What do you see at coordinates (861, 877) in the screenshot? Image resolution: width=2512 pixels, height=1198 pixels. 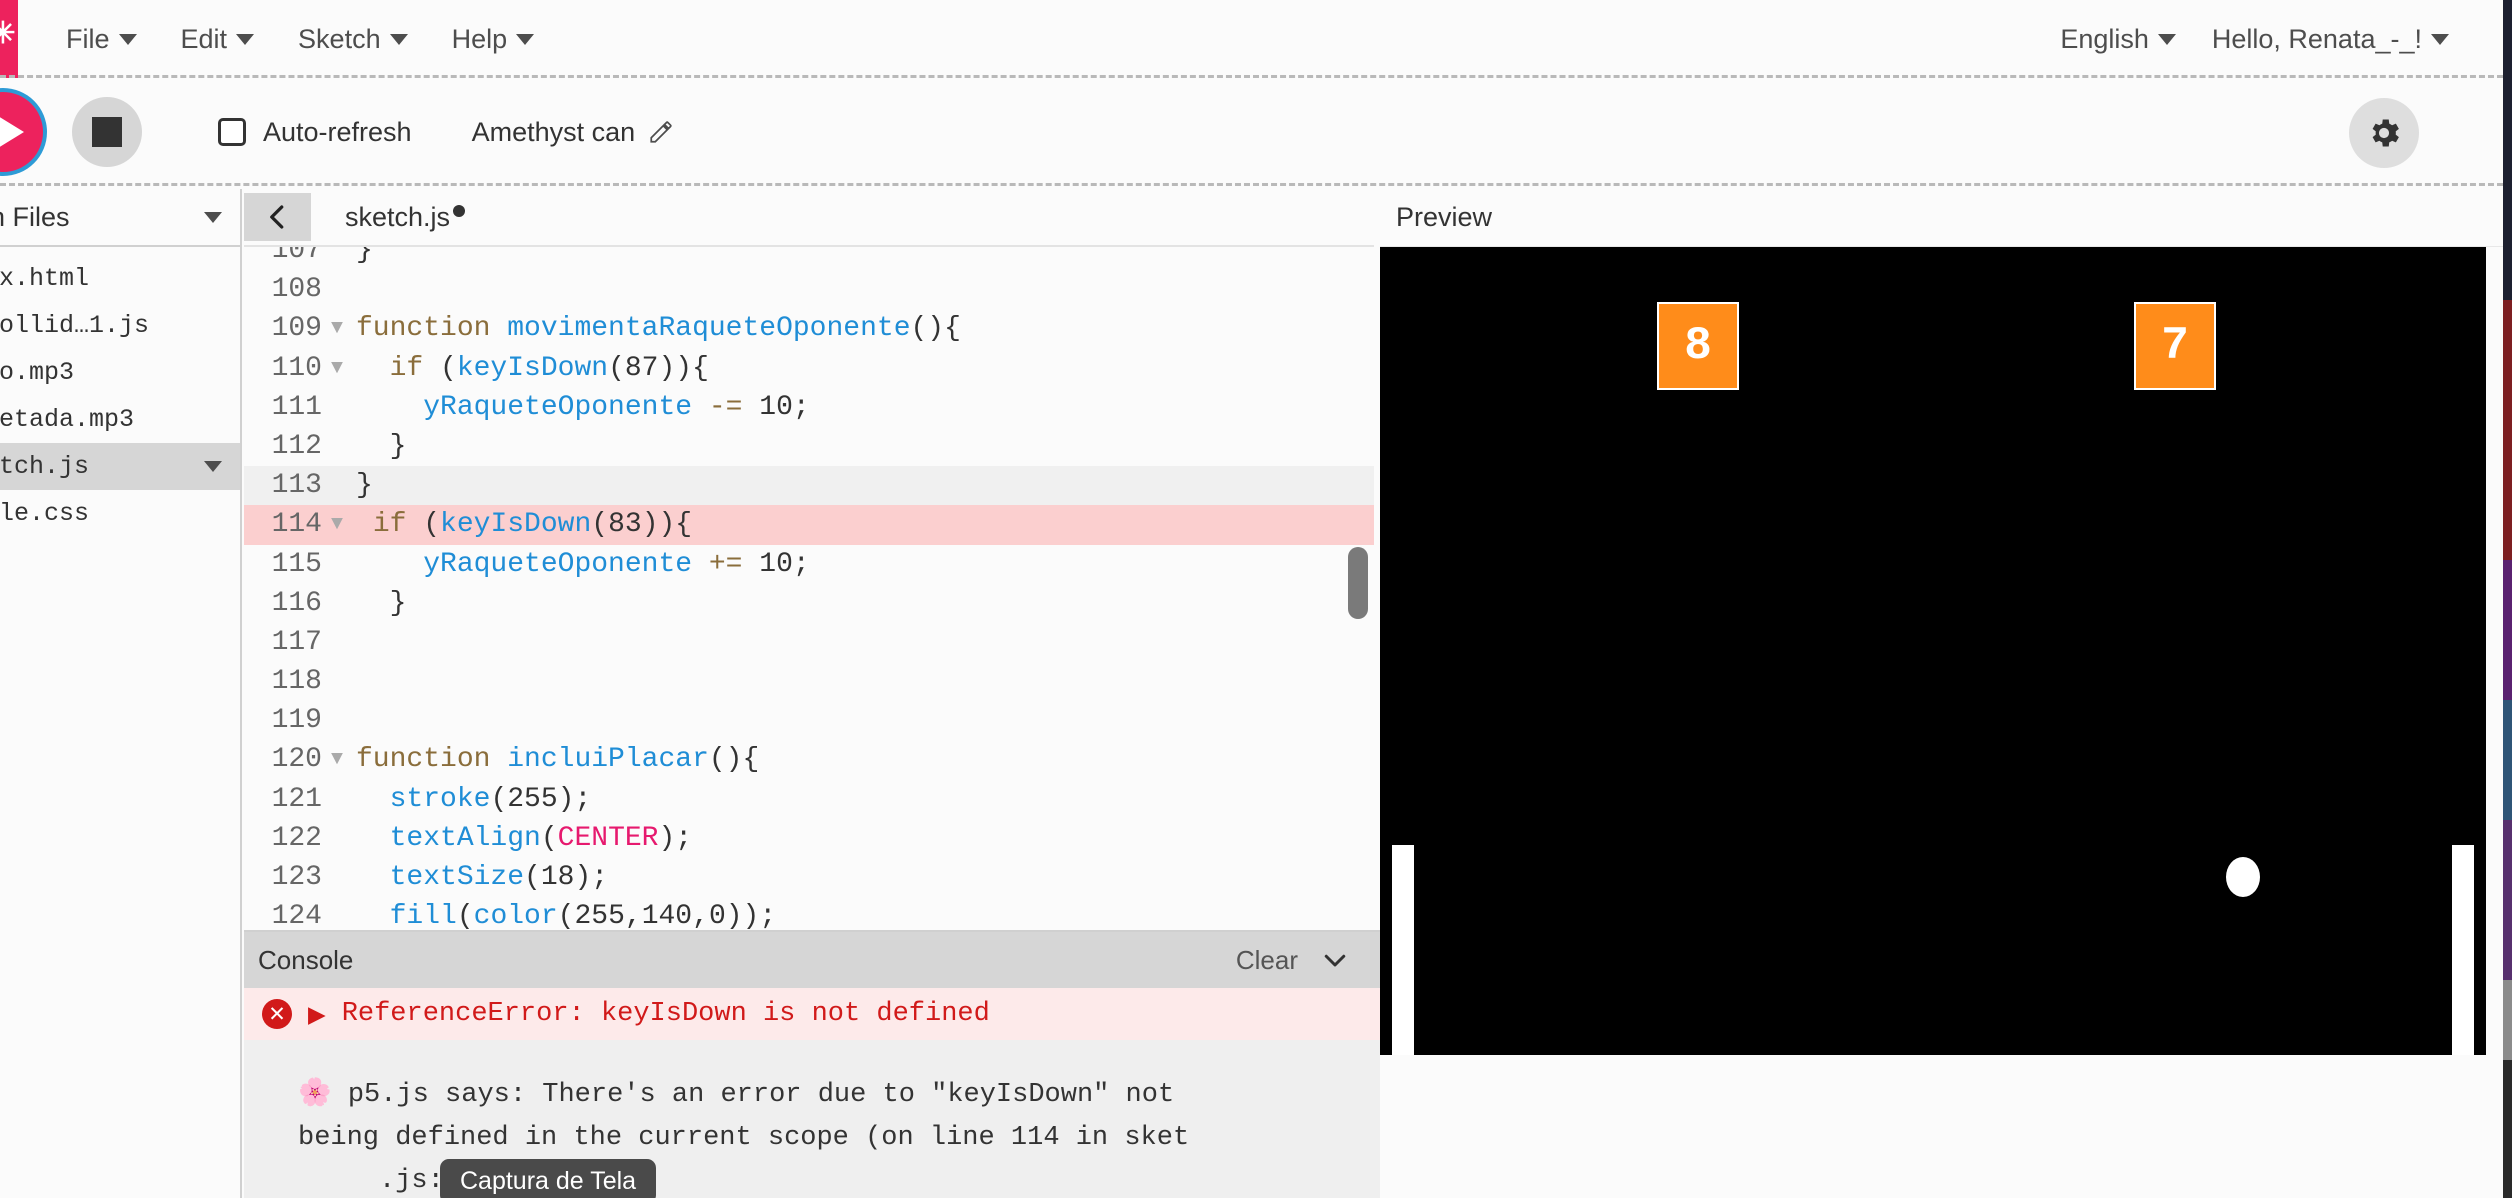 I see `code-line-text: textSize(18);` at bounding box center [861, 877].